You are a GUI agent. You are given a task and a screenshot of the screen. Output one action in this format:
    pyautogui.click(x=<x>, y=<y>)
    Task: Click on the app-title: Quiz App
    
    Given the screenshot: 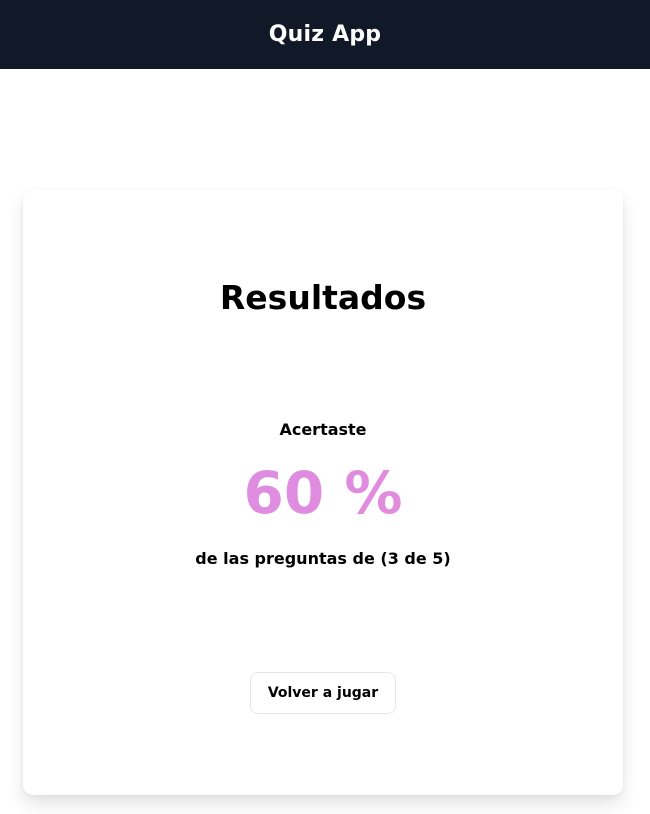 What is the action you would take?
    pyautogui.click(x=325, y=34)
    